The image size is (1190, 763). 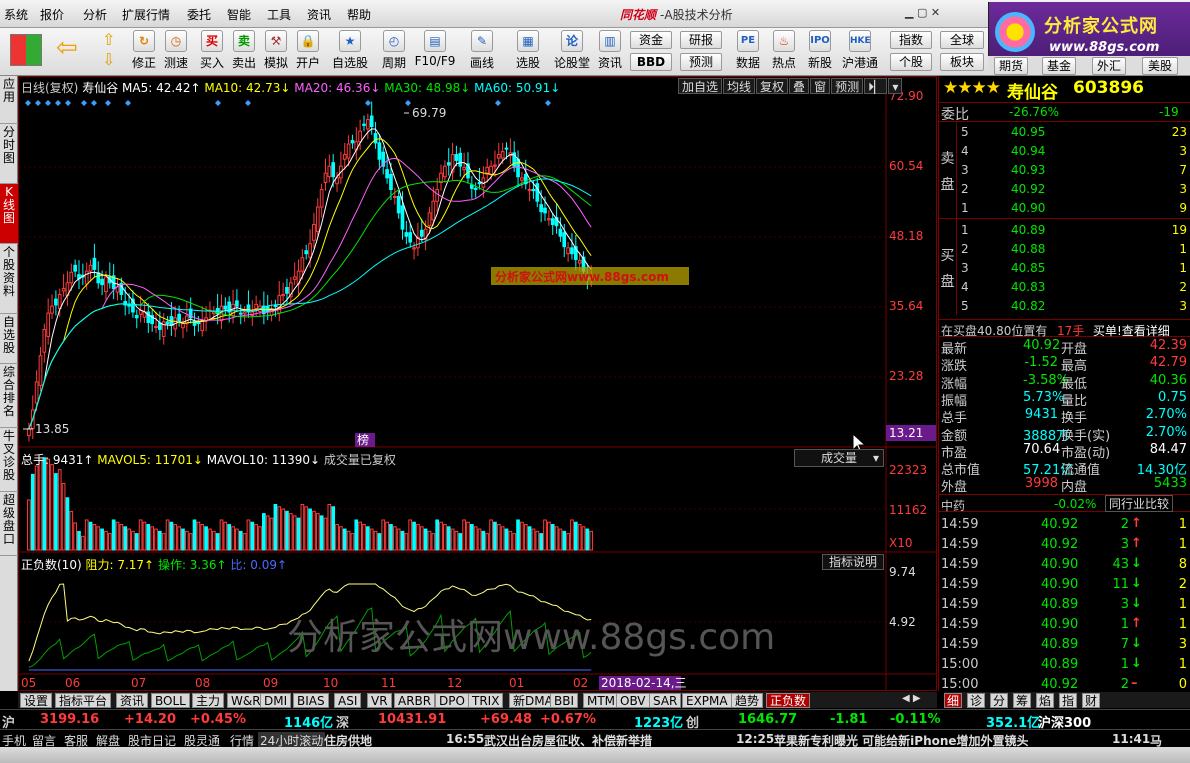 What do you see at coordinates (564, 700) in the screenshot?
I see `indicator-tab: BBI` at bounding box center [564, 700].